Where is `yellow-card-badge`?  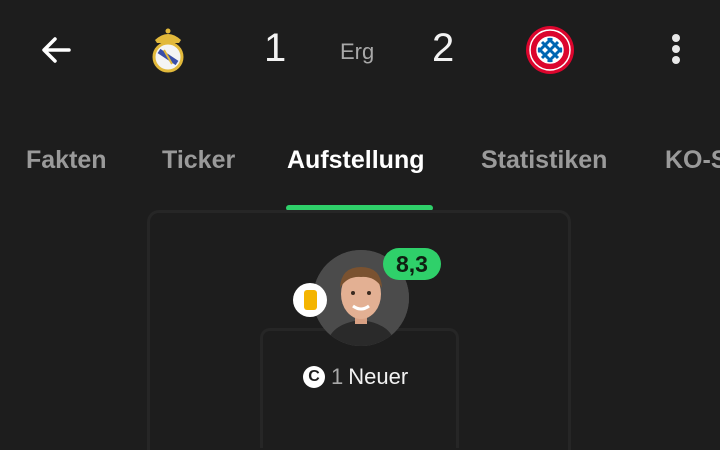
yellow-card-badge is located at coordinates (310, 300).